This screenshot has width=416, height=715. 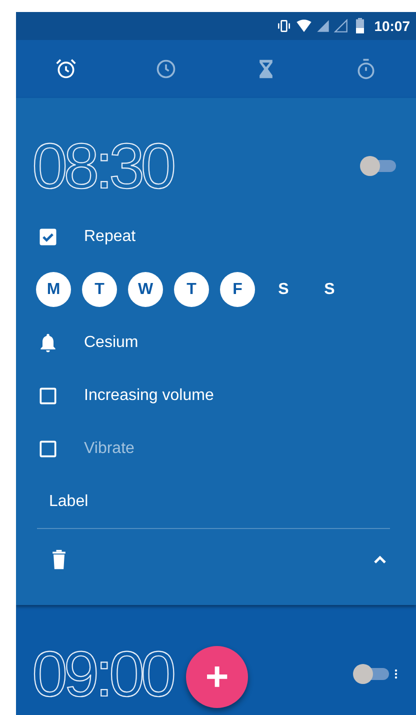 What do you see at coordinates (68, 501) in the screenshot?
I see `label-field: Label` at bounding box center [68, 501].